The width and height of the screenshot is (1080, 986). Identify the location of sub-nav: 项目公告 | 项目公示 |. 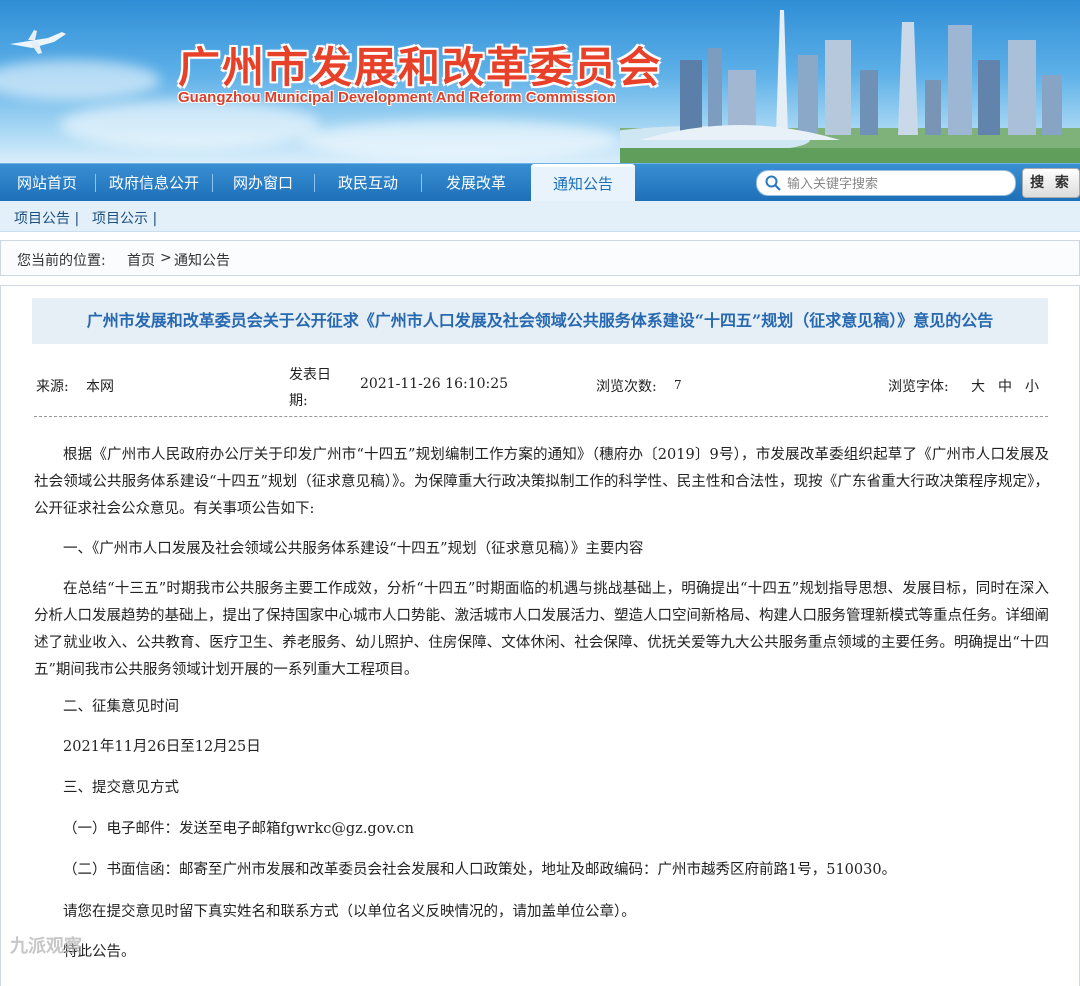
(540, 216).